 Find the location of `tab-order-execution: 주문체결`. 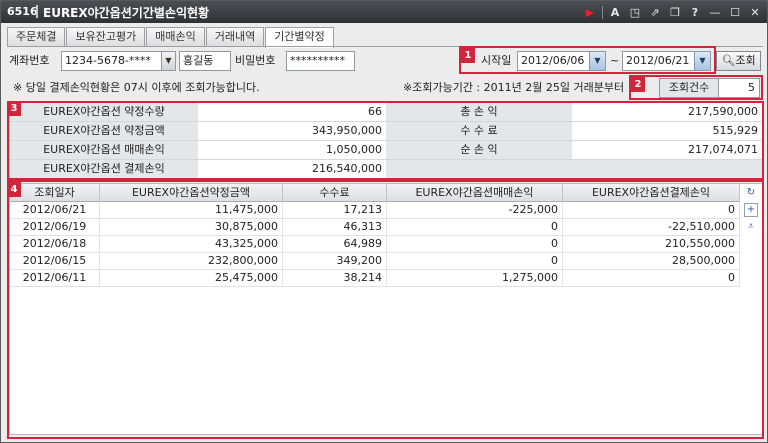

tab-order-execution: 주문체결 is located at coordinates (36, 37).